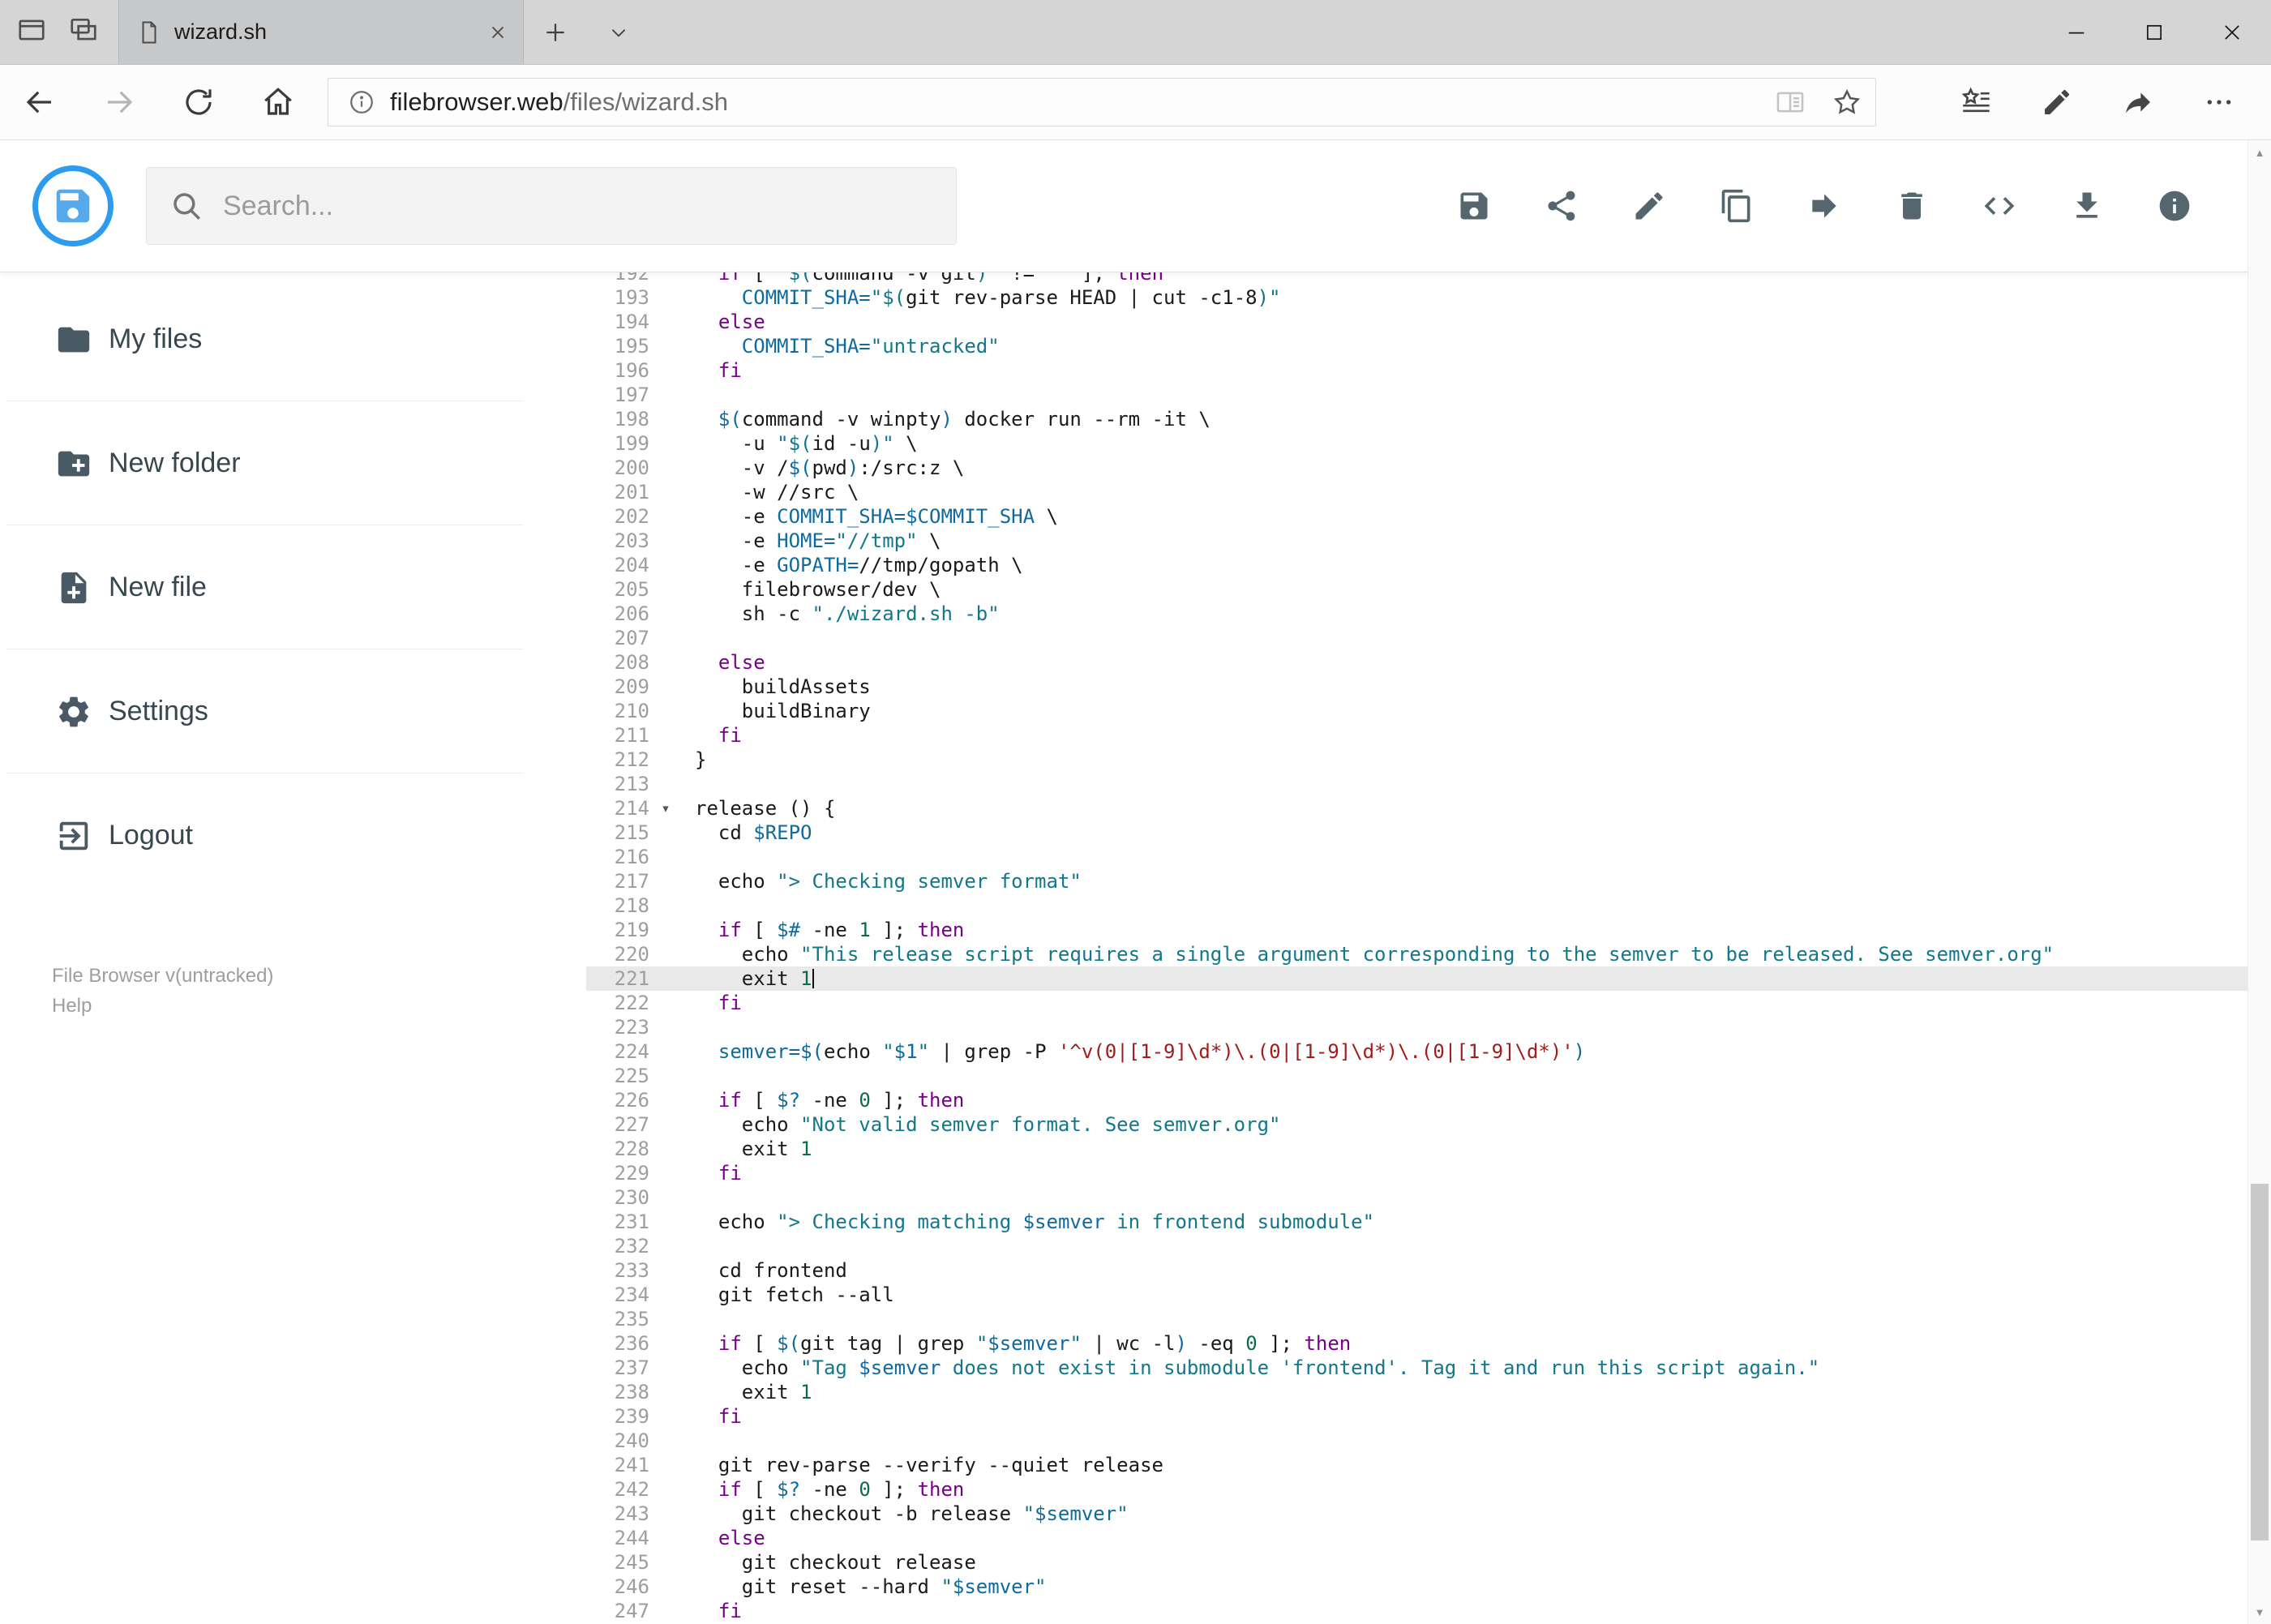  Describe the element at coordinates (2232, 32) in the screenshot. I see `close-window-button` at that location.